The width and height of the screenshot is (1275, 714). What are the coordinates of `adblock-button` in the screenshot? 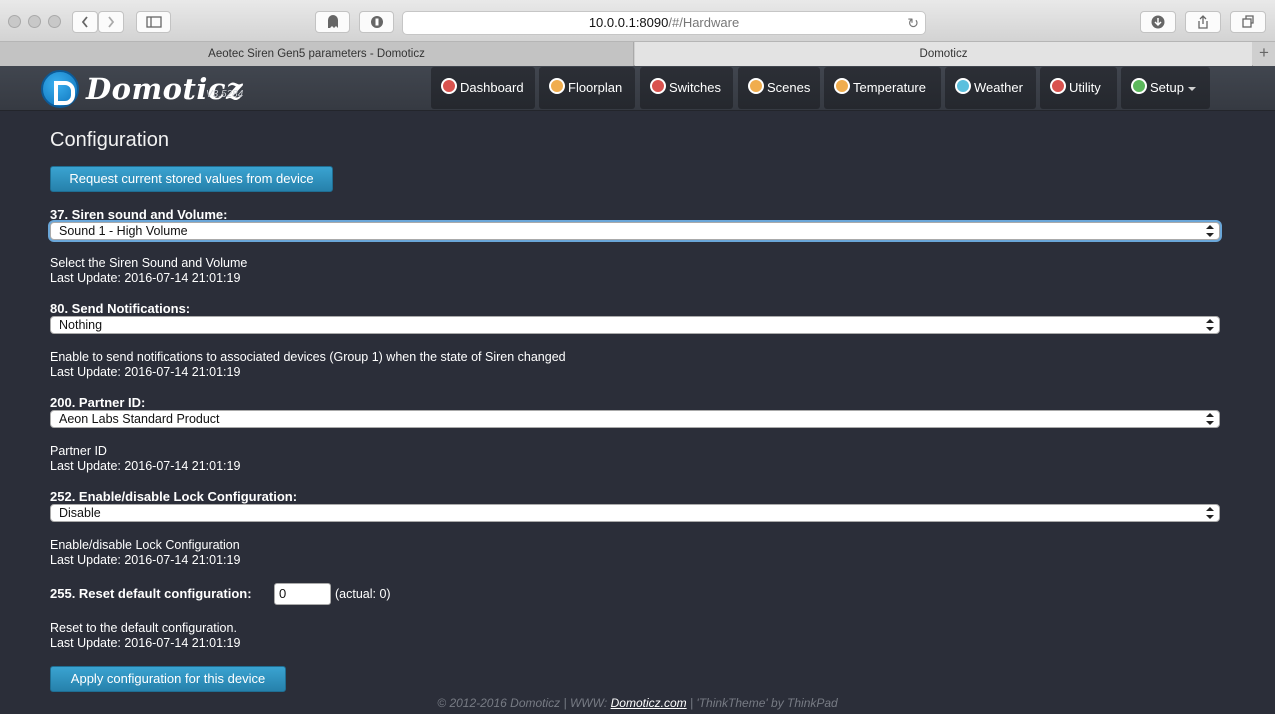 It's located at (376, 22).